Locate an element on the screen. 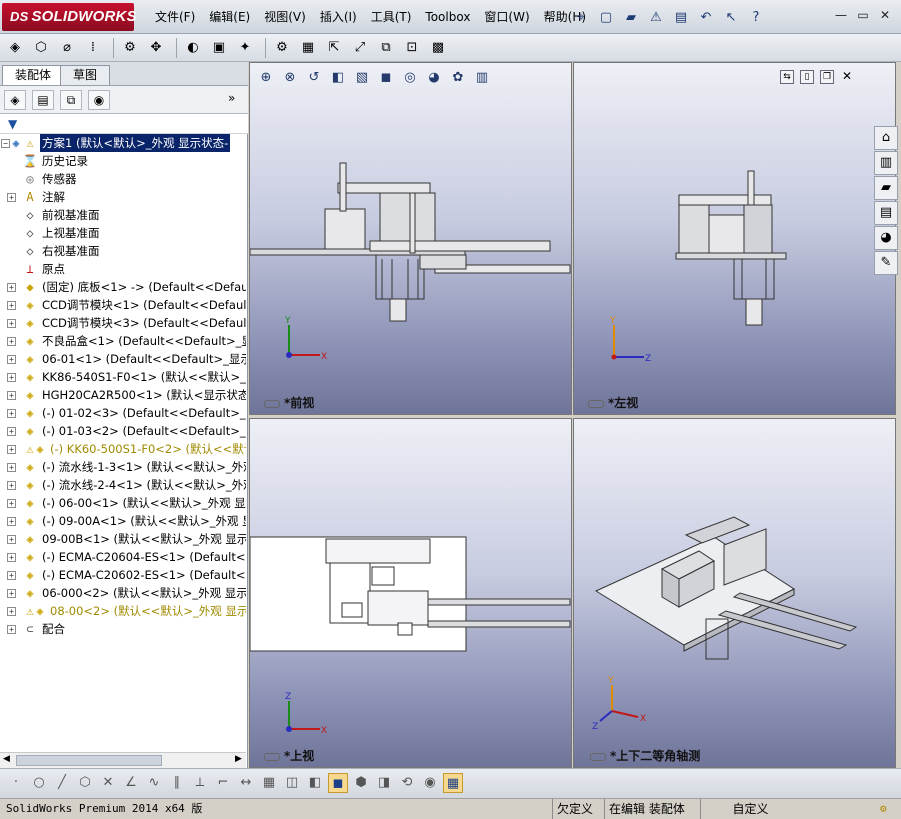 The image size is (901, 819). display-manager-icon: ◉ is located at coordinates (99, 100).